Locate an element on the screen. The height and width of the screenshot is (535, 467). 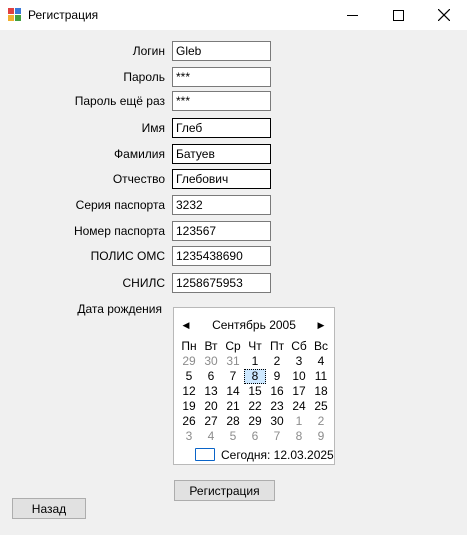
calendar-day: 10 is located at coordinates (299, 376).